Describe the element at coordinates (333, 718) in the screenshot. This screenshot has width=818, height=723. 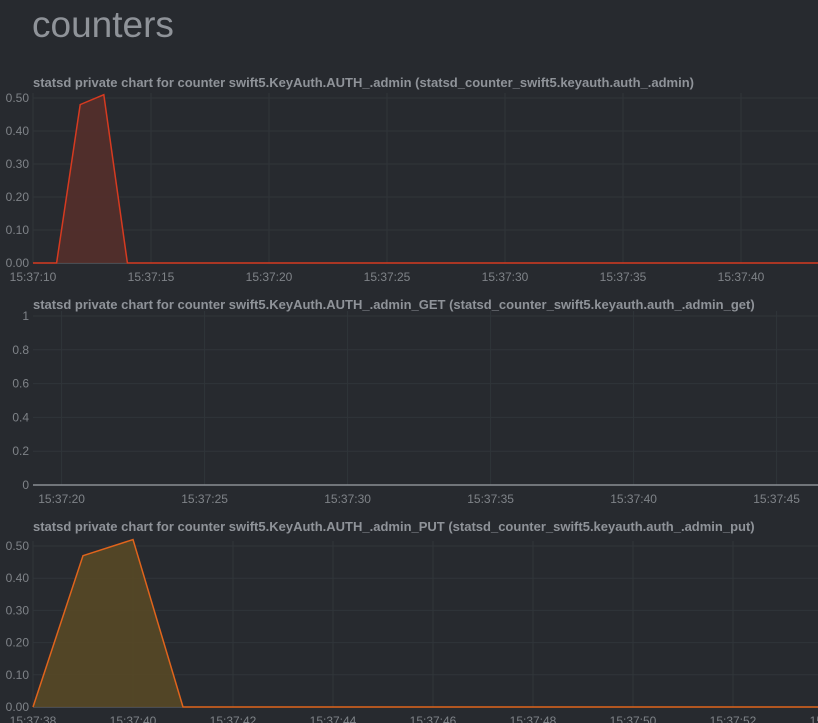
I see `x-tick-label: 15:37:44` at that location.